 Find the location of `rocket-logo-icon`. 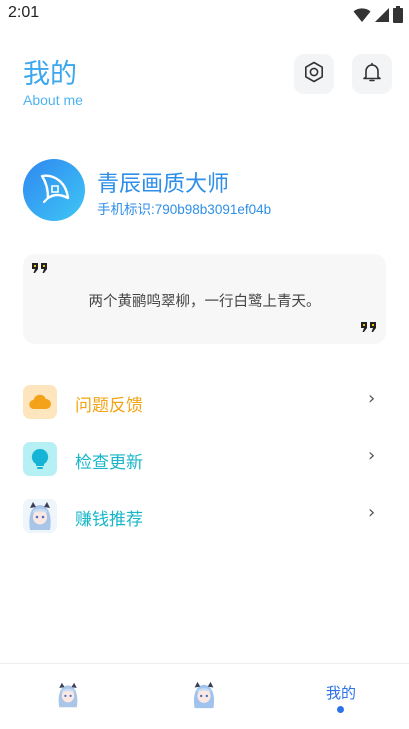

rocket-logo-icon is located at coordinates (54, 190).